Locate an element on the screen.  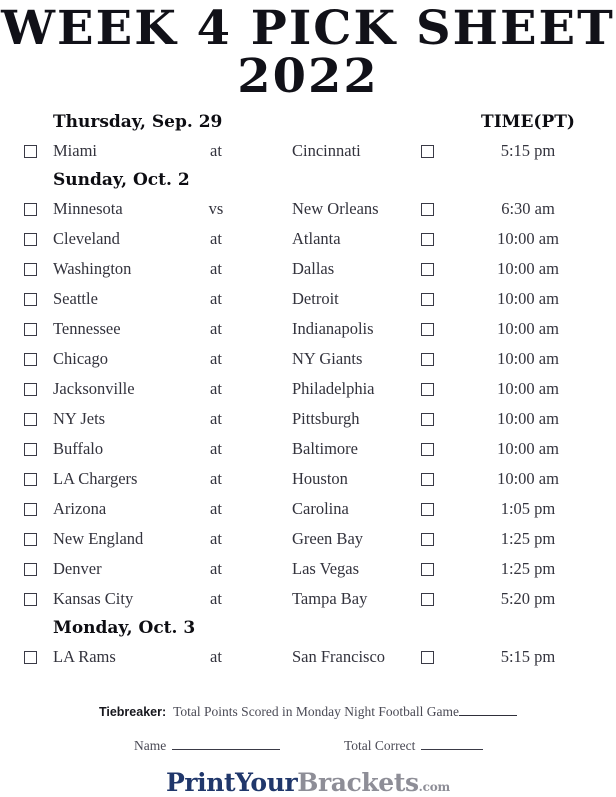
home-team-label: Green Bay is located at coordinates (328, 539).